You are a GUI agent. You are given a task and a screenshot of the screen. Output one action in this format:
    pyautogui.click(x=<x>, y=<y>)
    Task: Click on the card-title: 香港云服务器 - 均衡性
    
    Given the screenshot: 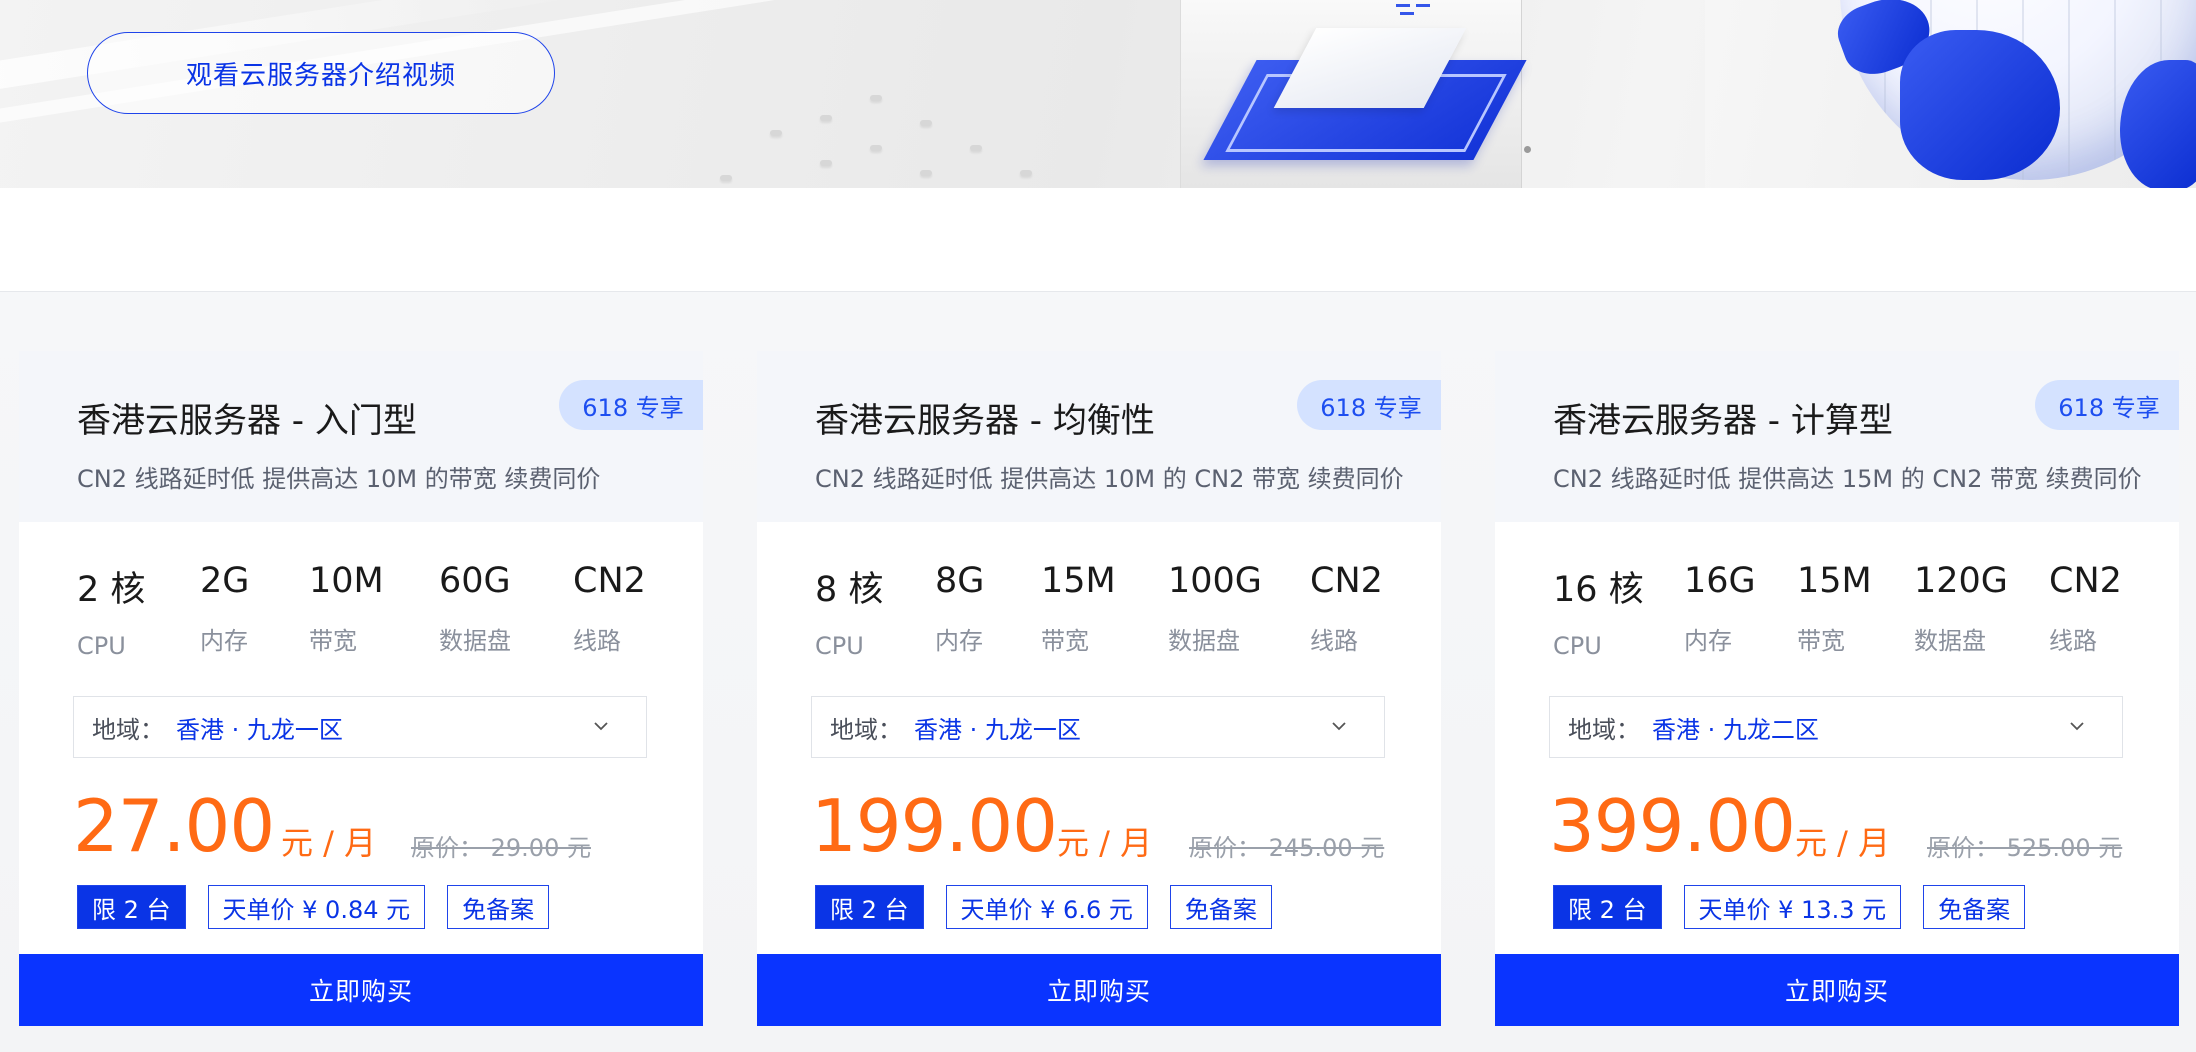 What is the action you would take?
    pyautogui.click(x=985, y=421)
    